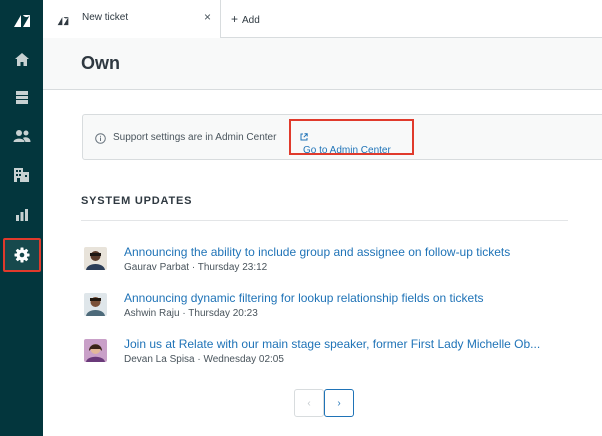 This screenshot has height=436, width=602. I want to click on admin-link-label: Go to Admin Center, so click(347, 150).